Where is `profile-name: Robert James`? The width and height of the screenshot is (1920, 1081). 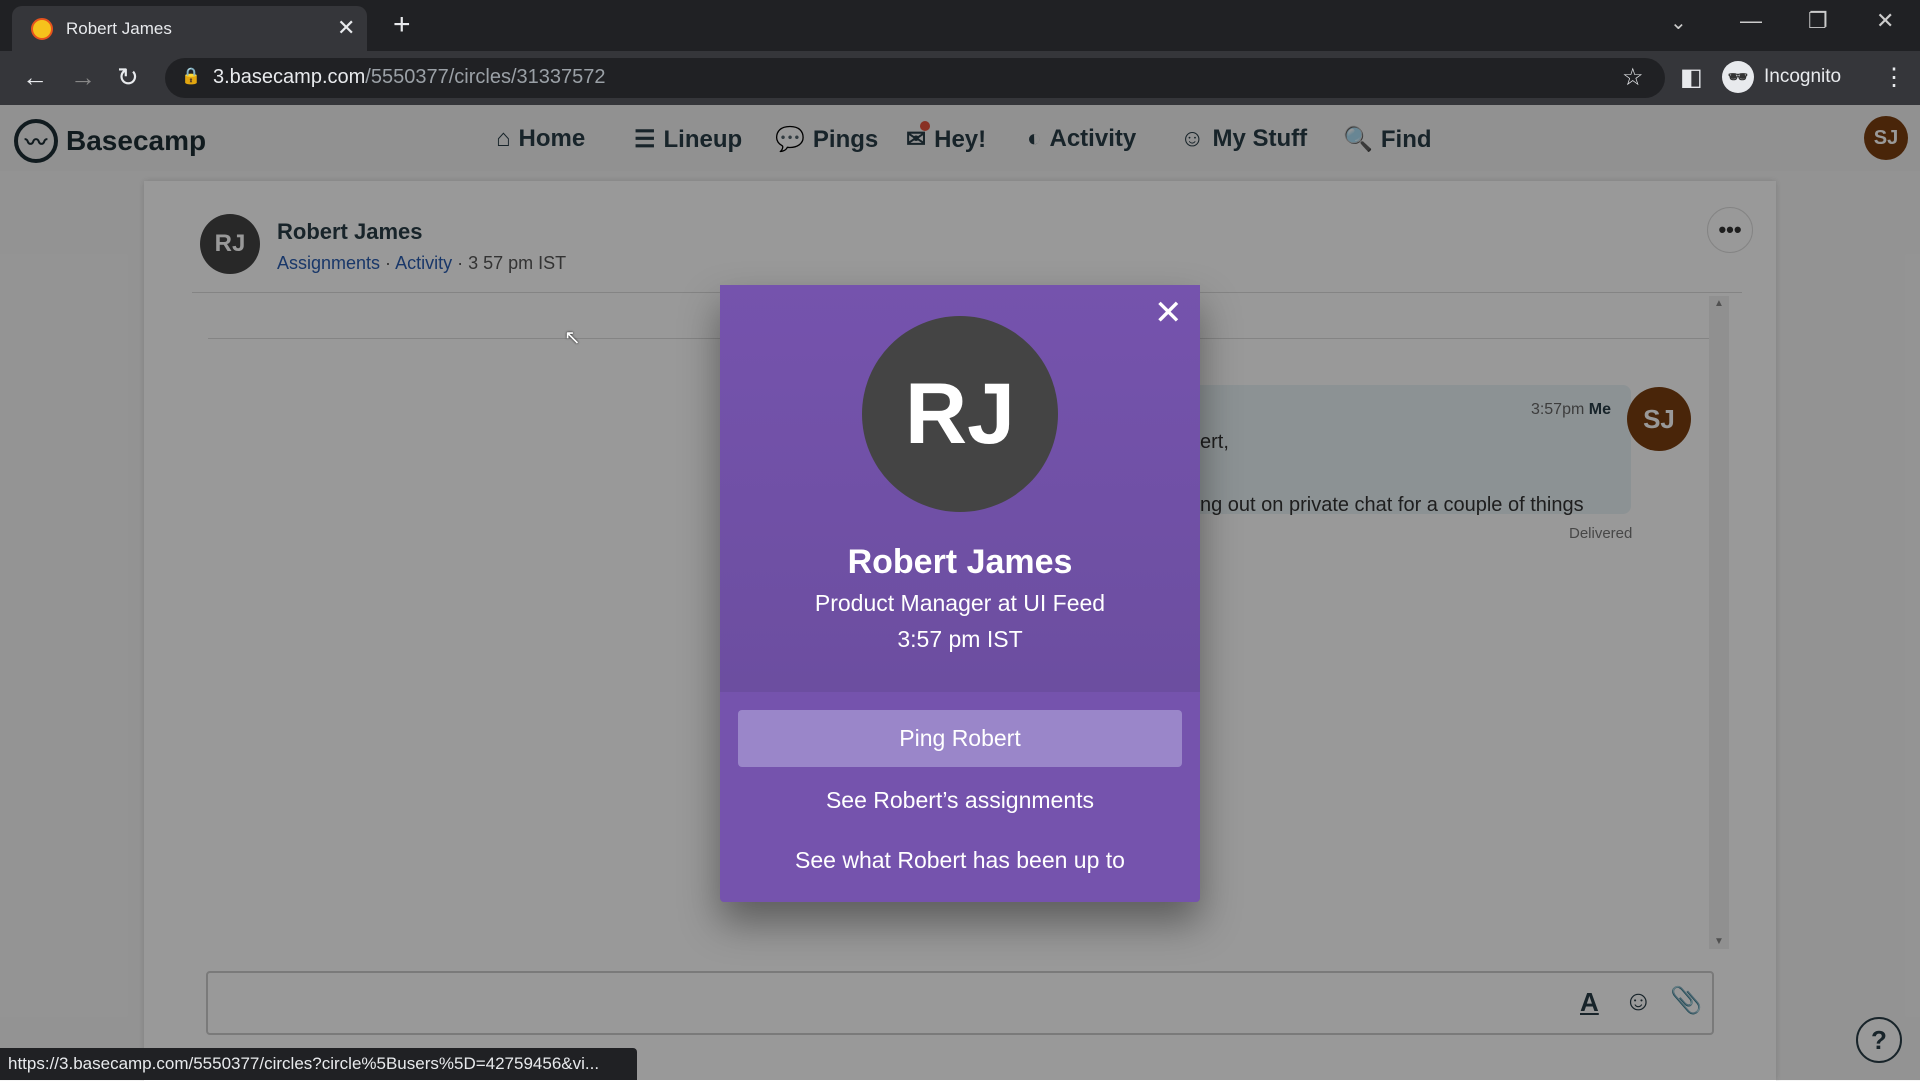 profile-name: Robert James is located at coordinates (960, 562).